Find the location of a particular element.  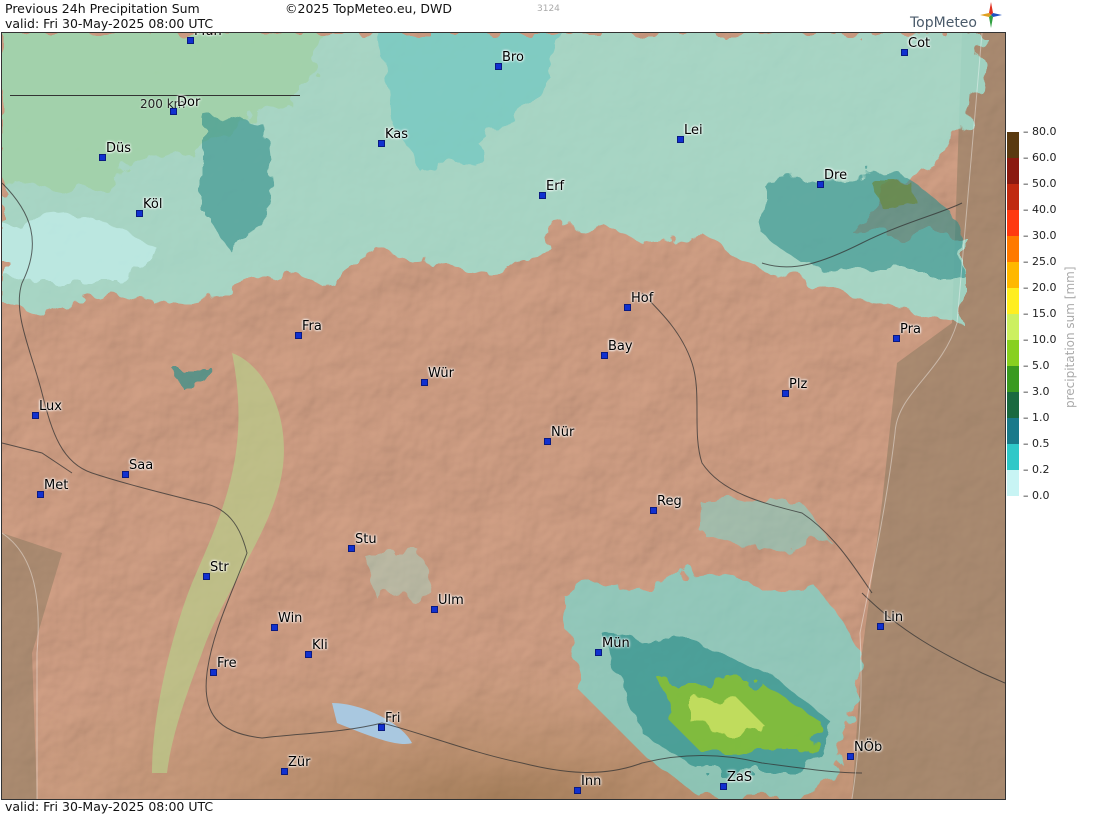

legend-label: – 3.0 is located at coordinates (1036, 391).